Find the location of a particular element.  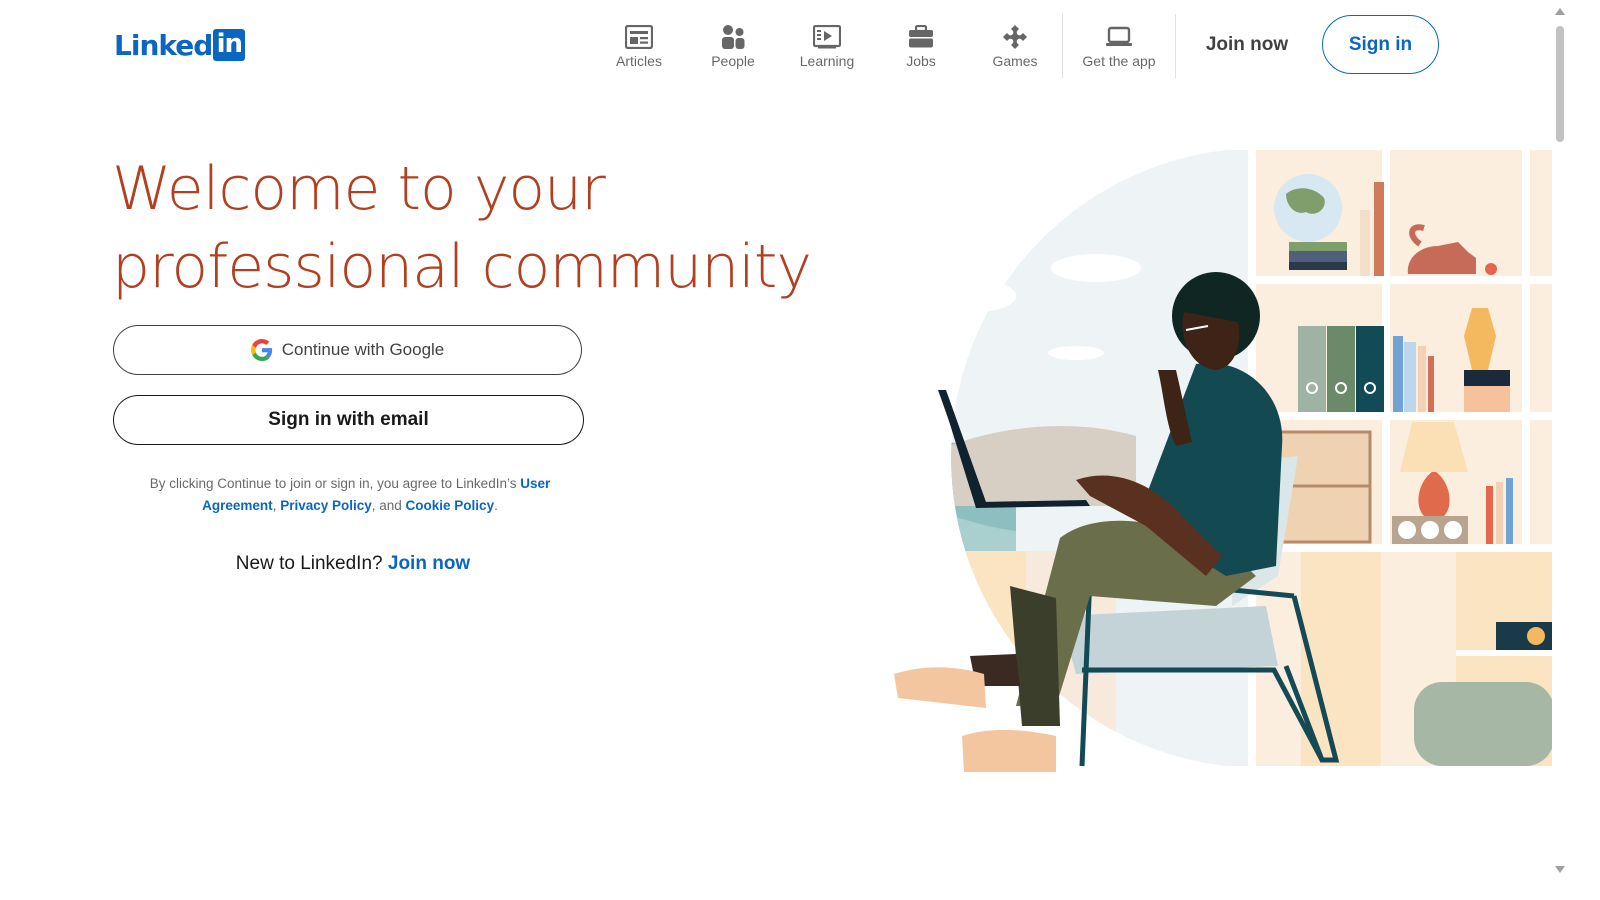

legal-end: . is located at coordinates (496, 505).